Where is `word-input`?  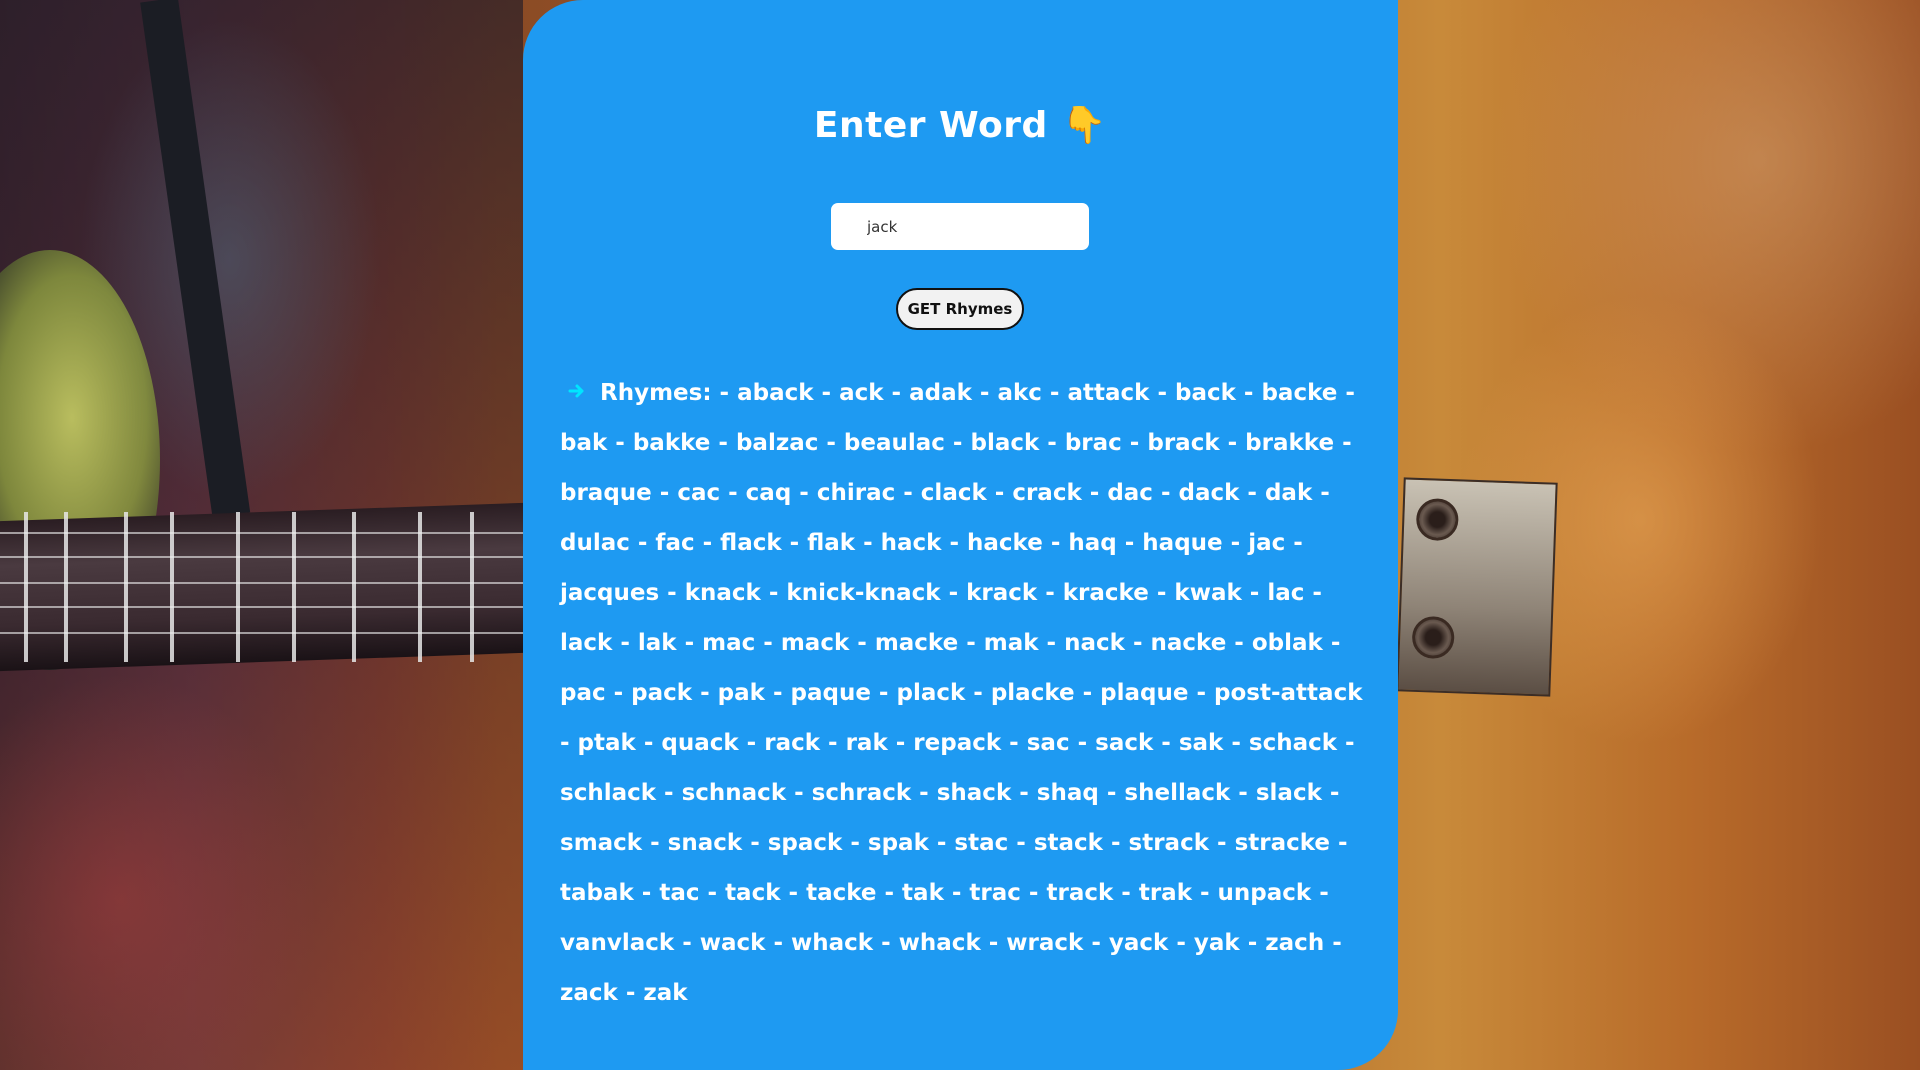 word-input is located at coordinates (960, 226).